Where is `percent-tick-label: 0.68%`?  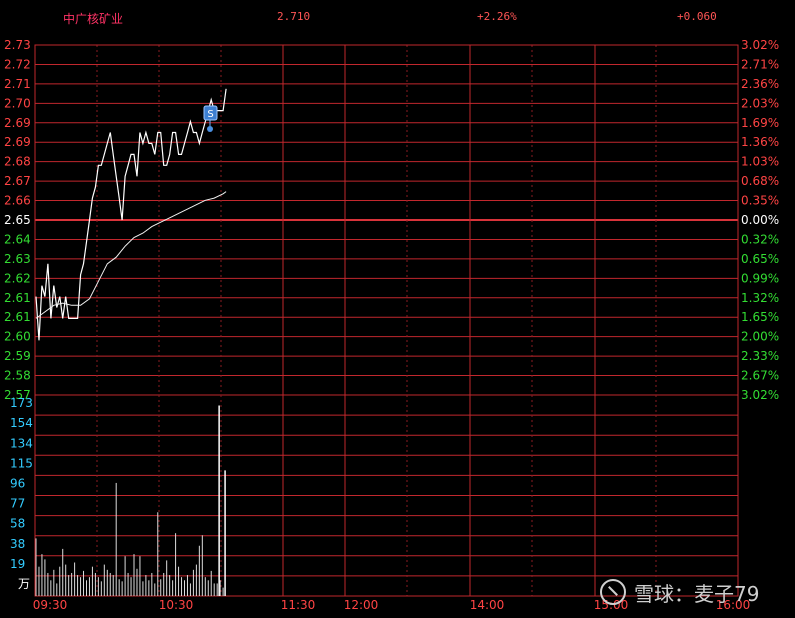 percent-tick-label: 0.68% is located at coordinates (760, 181).